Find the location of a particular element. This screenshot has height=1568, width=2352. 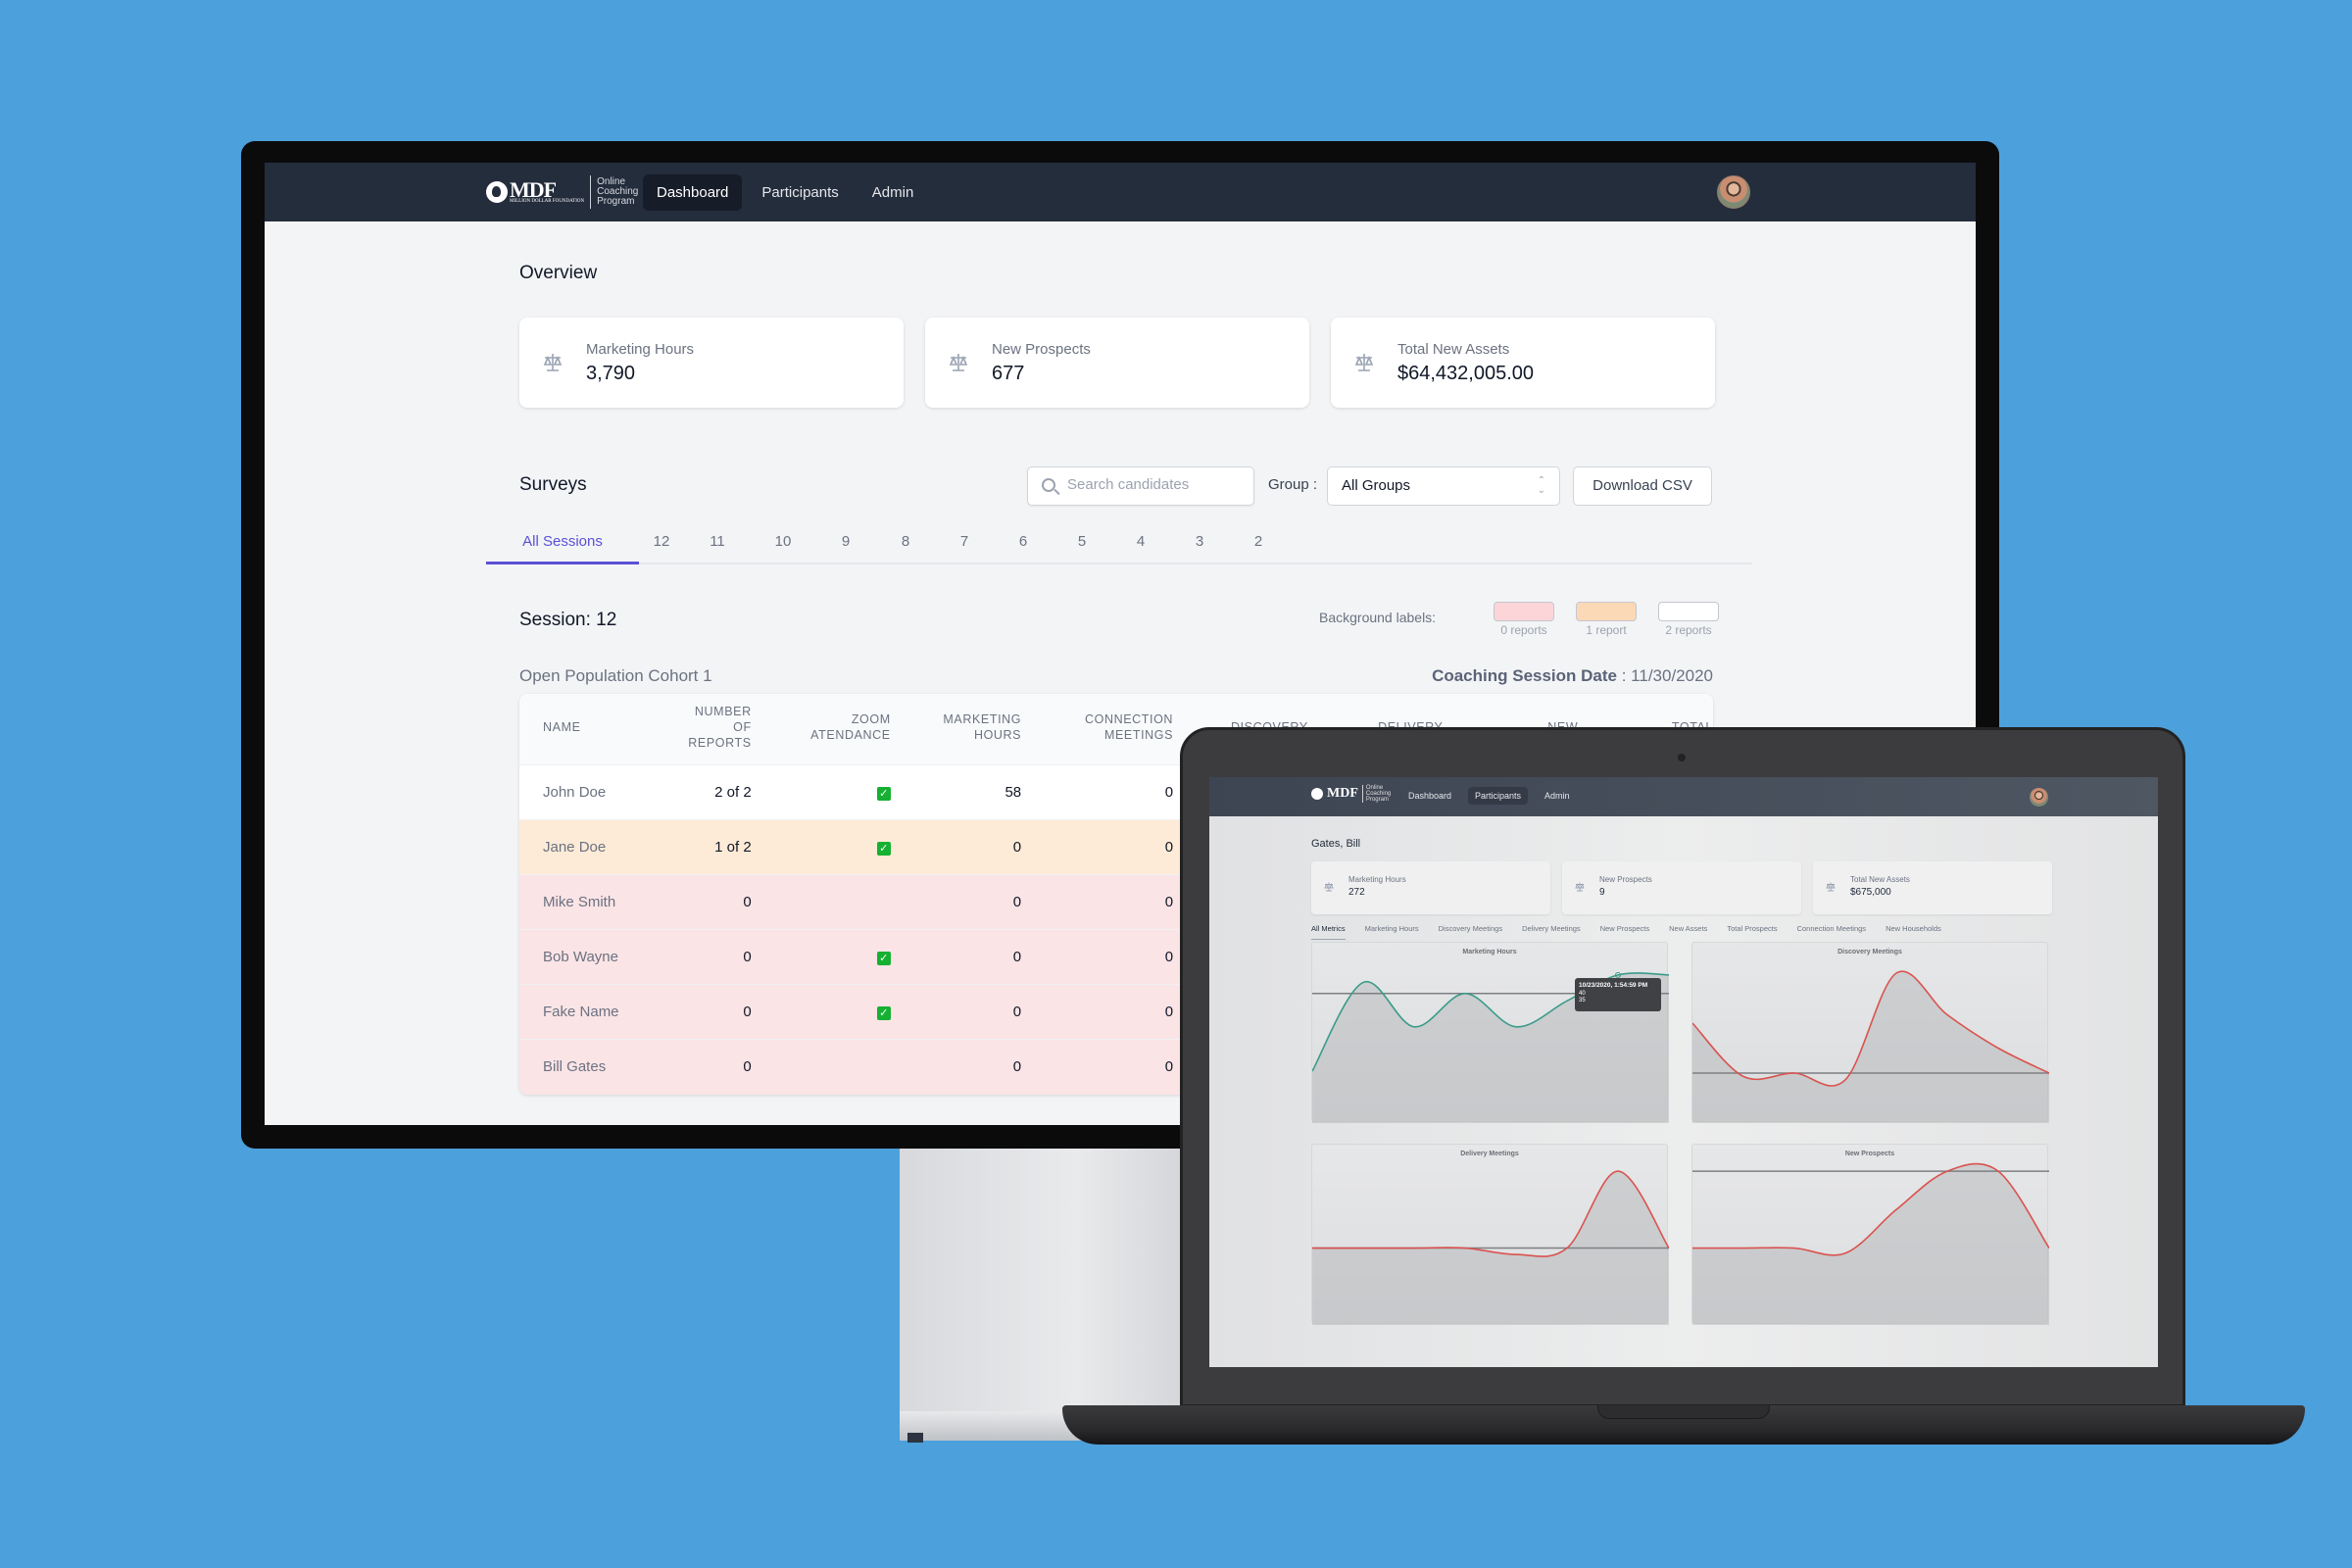

tab-session-2: 2 is located at coordinates (1258, 542).